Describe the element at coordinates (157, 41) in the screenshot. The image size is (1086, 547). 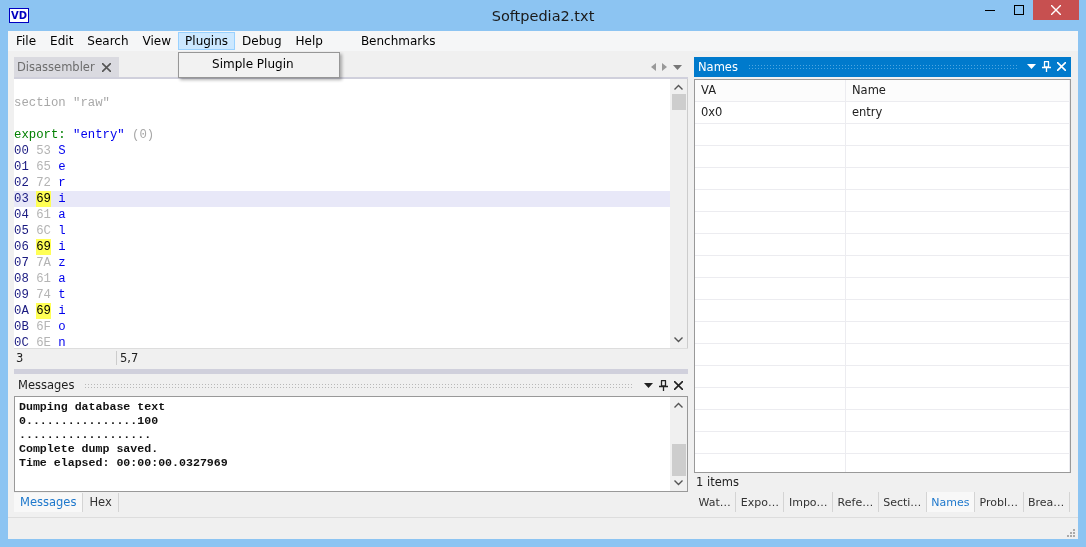
I see `menu-item: View` at that location.